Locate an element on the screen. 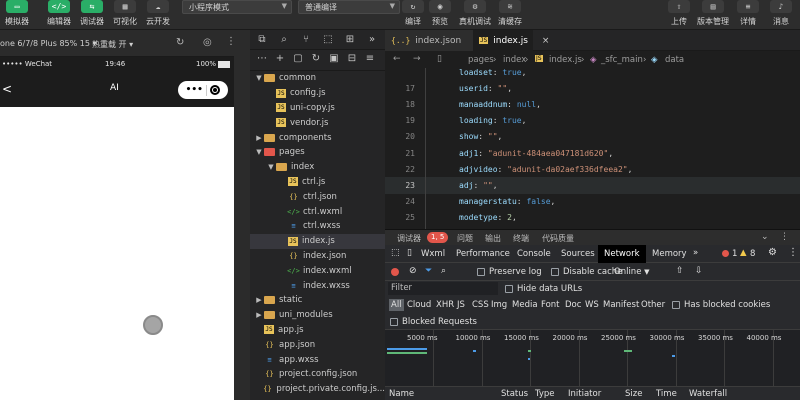 The height and width of the screenshot is (400, 800). type-filter-manifest: Manifest is located at coordinates (621, 305).